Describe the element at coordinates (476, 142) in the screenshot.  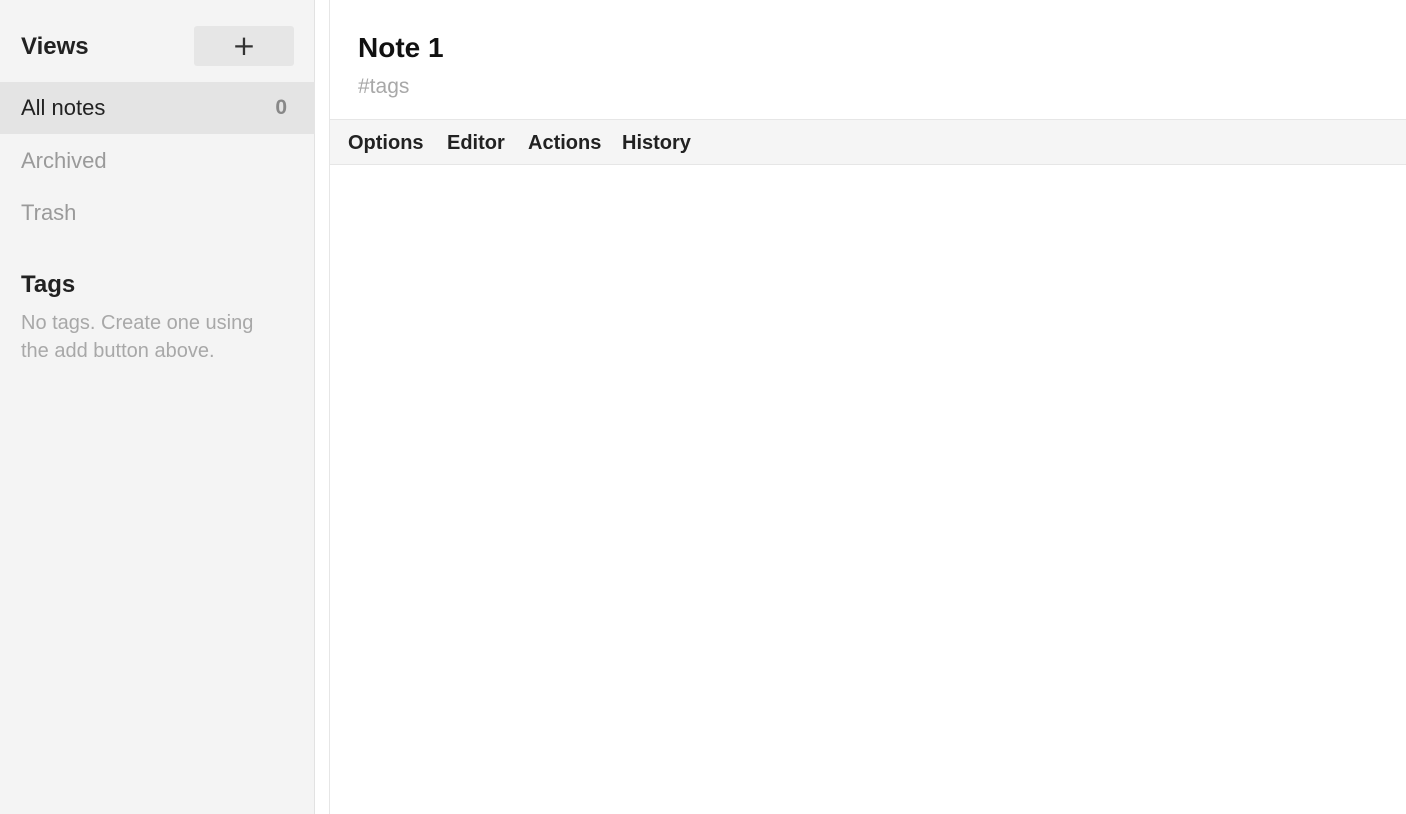
I see `toolbar-editor-button: Editor` at that location.